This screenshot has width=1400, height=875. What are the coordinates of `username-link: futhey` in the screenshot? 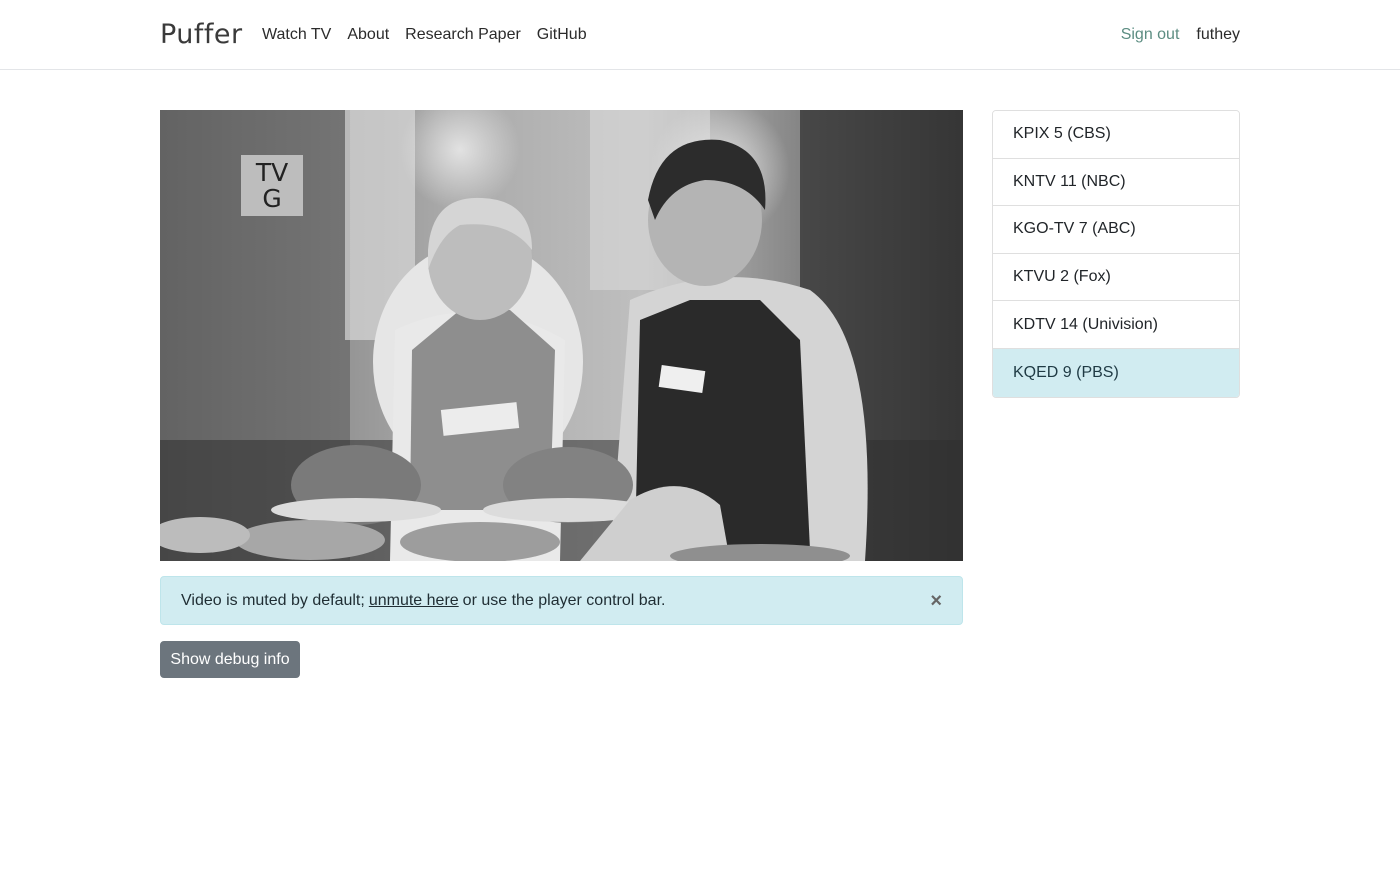 It's located at (1218, 35).